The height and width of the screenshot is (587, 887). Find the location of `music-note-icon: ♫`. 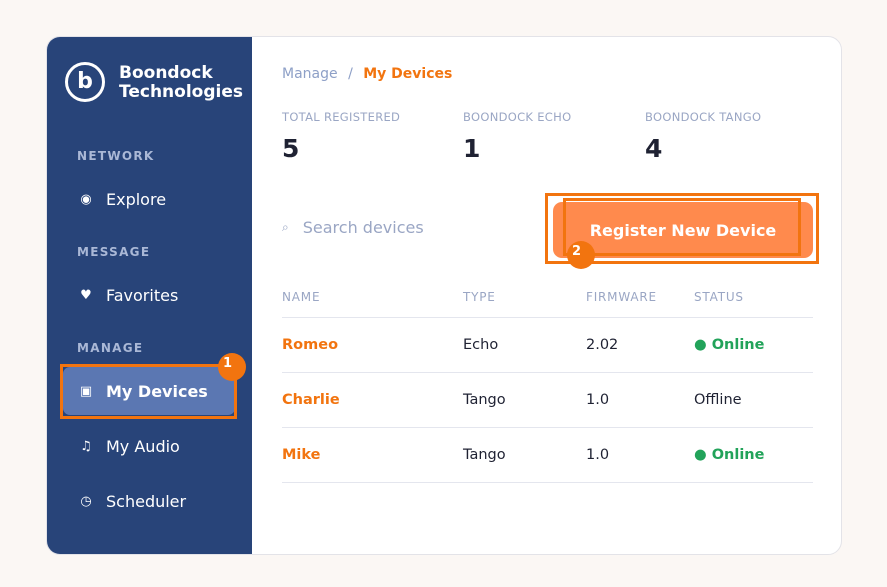

music-note-icon: ♫ is located at coordinates (86, 446).